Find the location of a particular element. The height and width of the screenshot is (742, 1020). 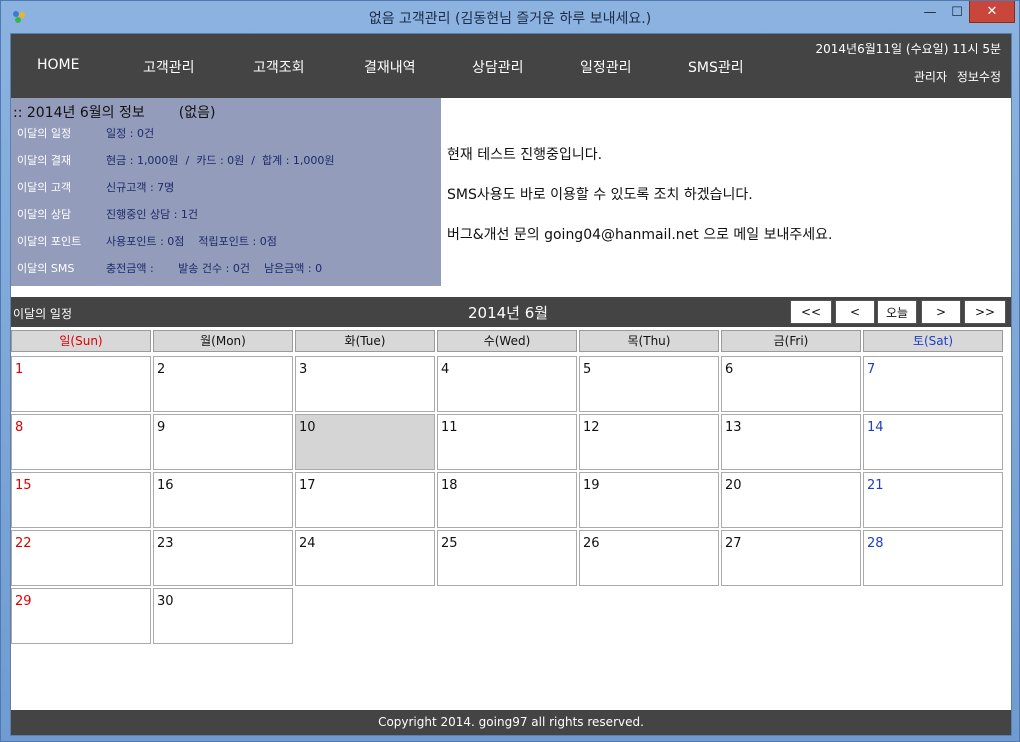

calendar-day-cell: 10 is located at coordinates (365, 442).